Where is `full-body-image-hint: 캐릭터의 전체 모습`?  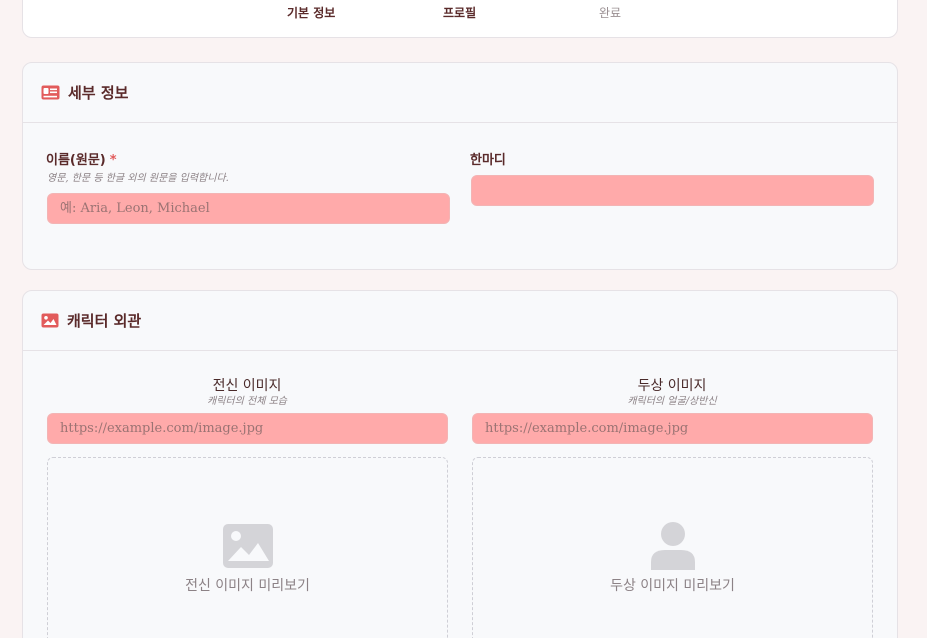 full-body-image-hint: 캐릭터의 전체 모습 is located at coordinates (247, 401).